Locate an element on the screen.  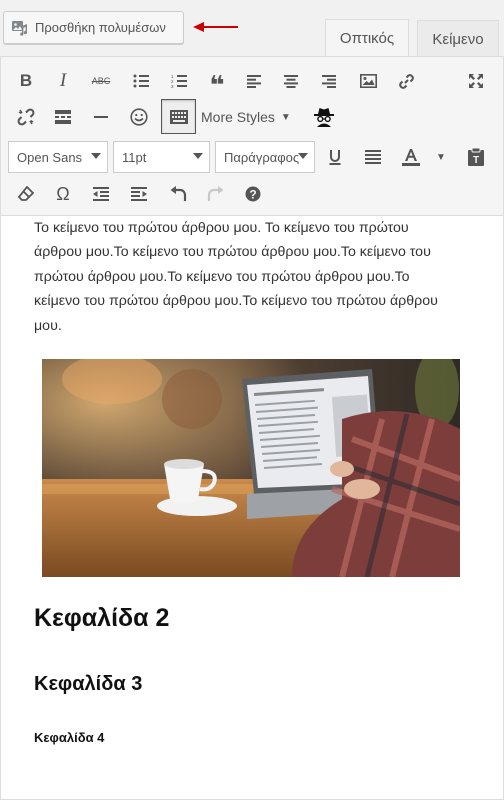
align-right-button is located at coordinates (329, 81).